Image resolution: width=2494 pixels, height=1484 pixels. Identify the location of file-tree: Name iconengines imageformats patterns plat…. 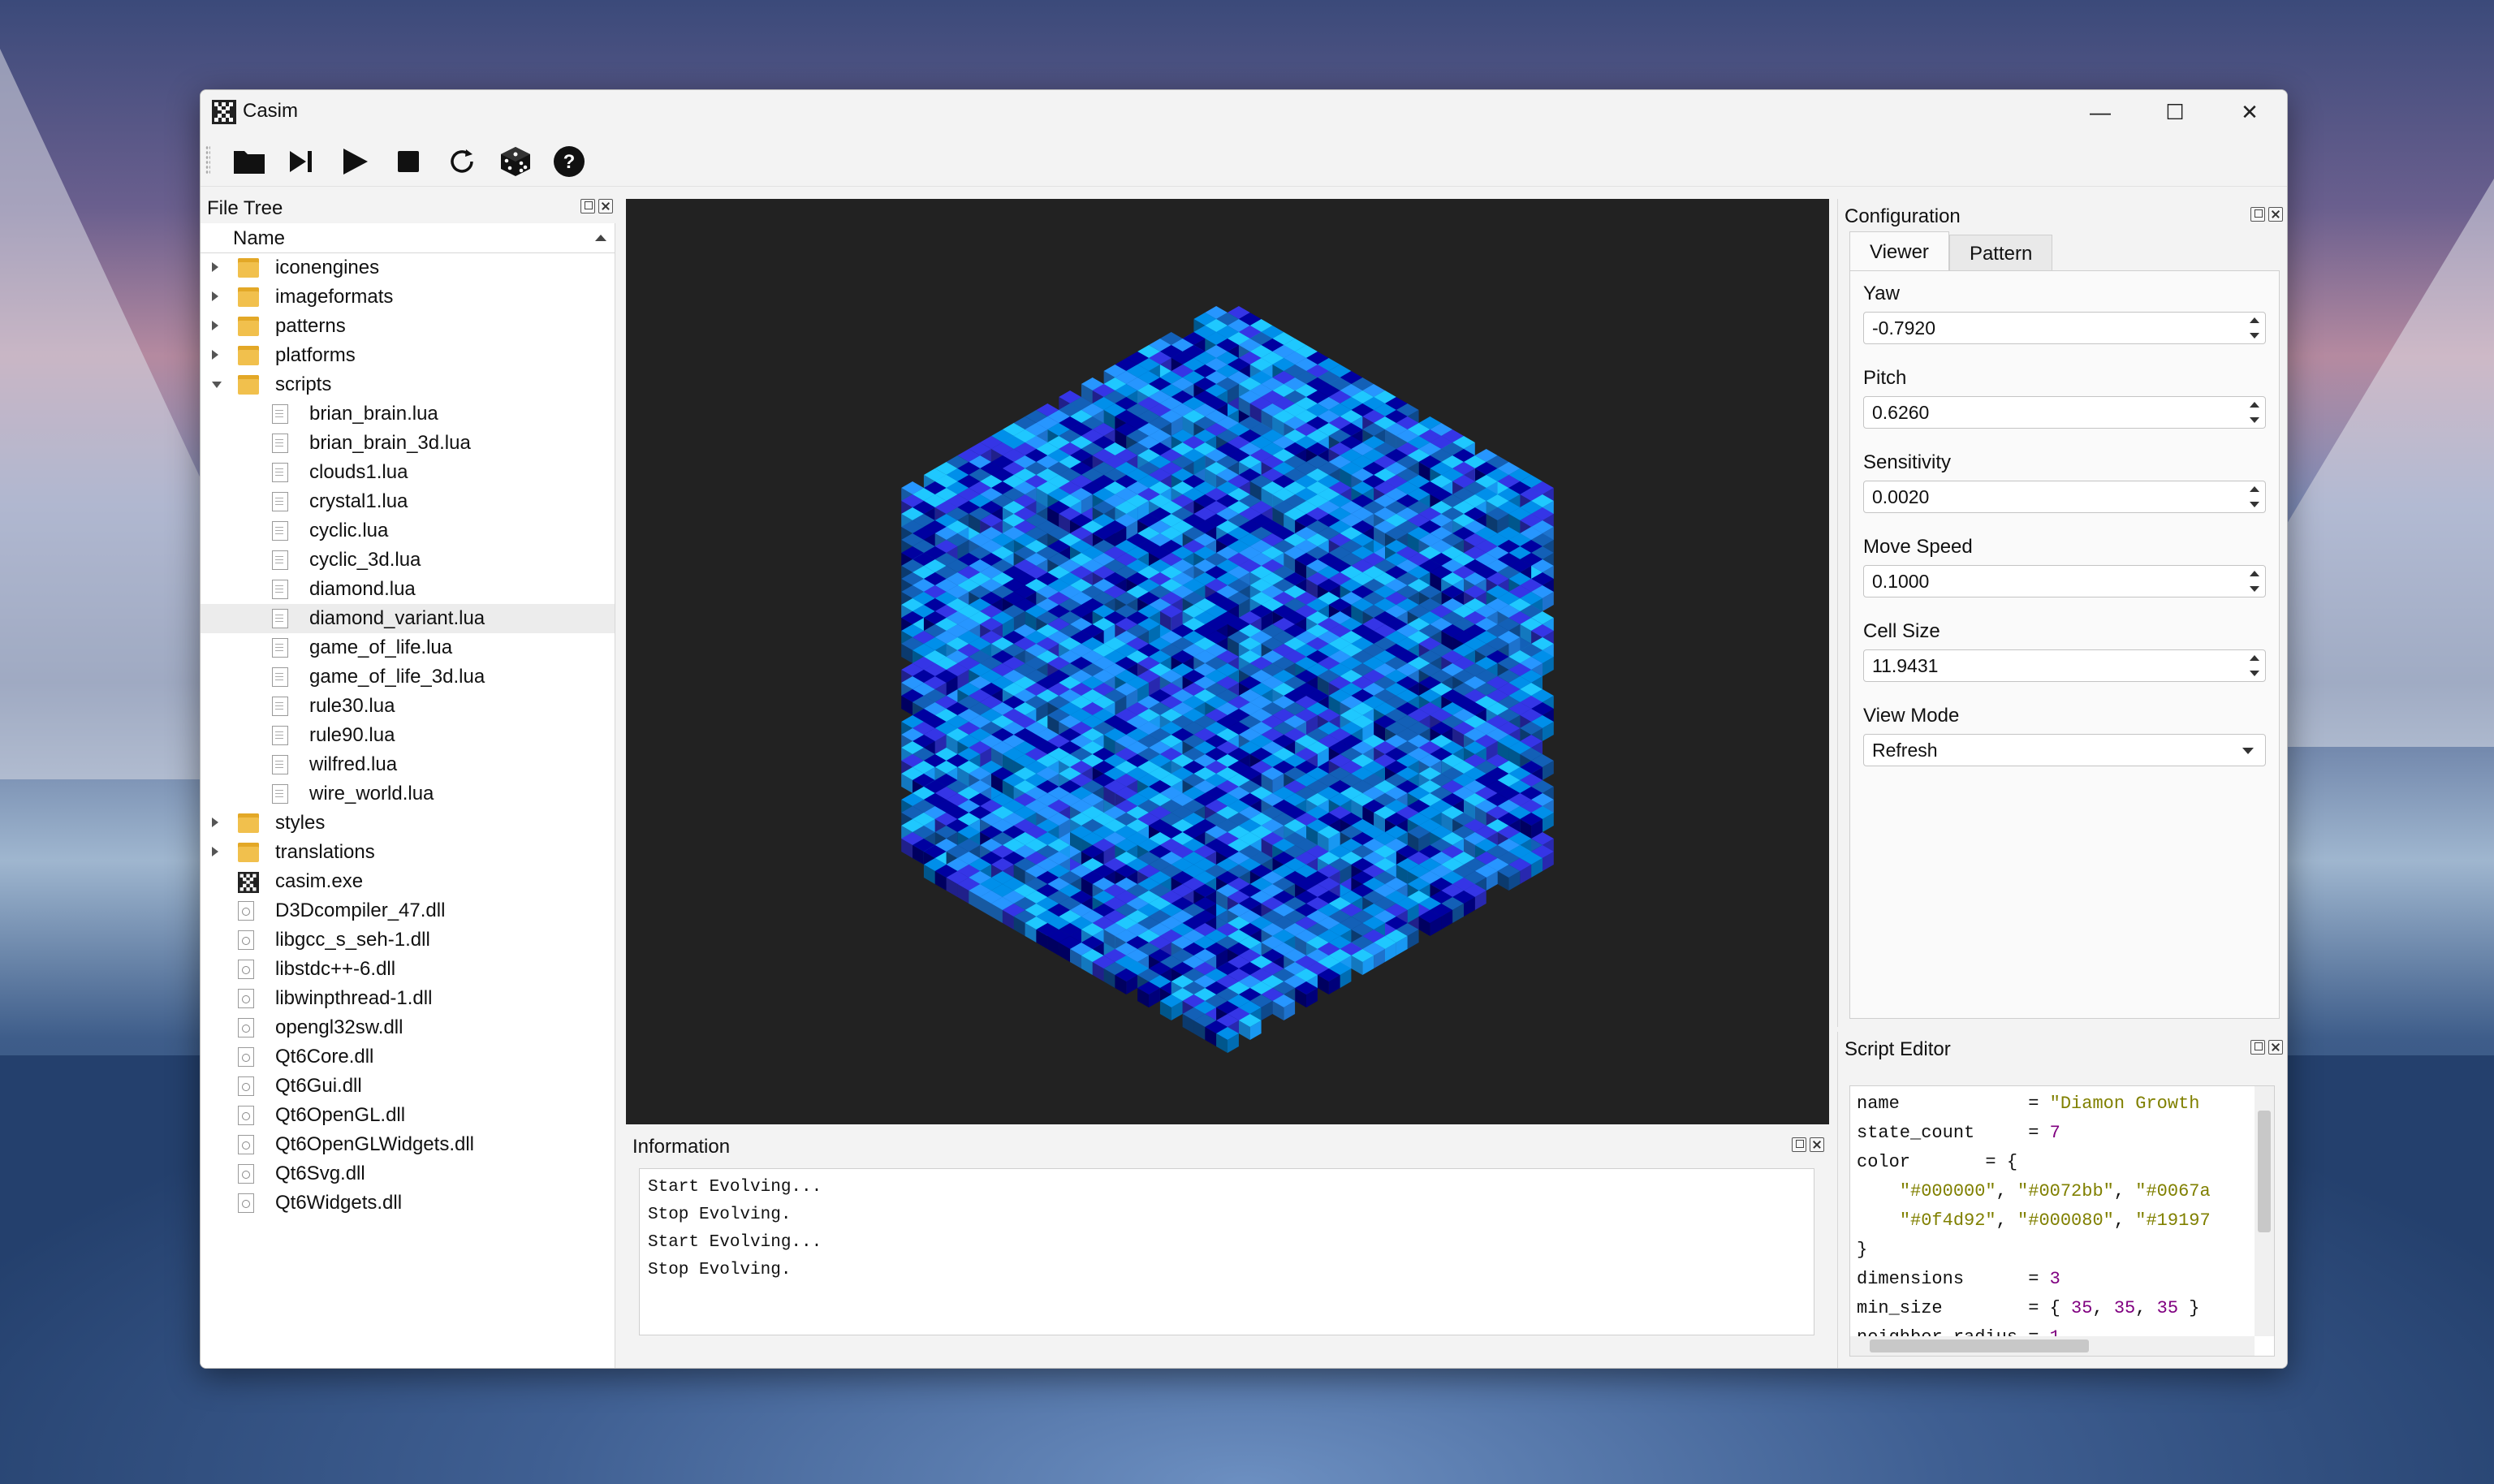
(408, 795).